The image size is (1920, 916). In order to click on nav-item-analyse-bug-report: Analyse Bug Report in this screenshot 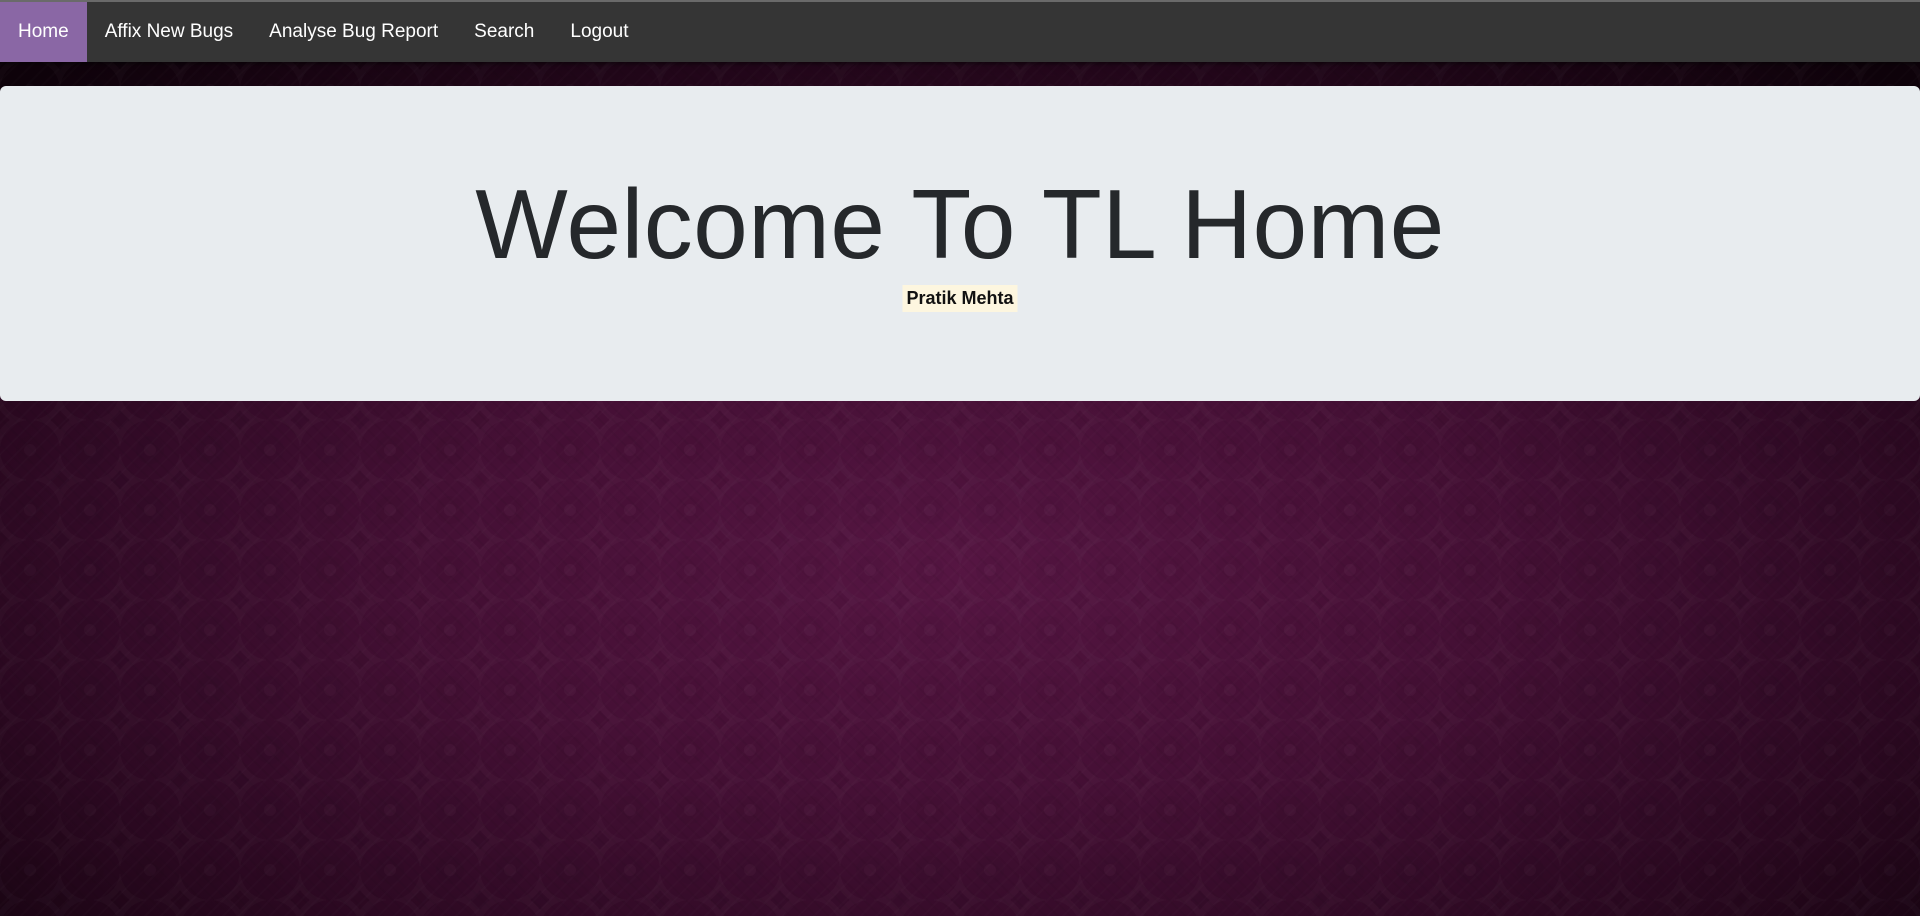, I will do `click(353, 32)`.